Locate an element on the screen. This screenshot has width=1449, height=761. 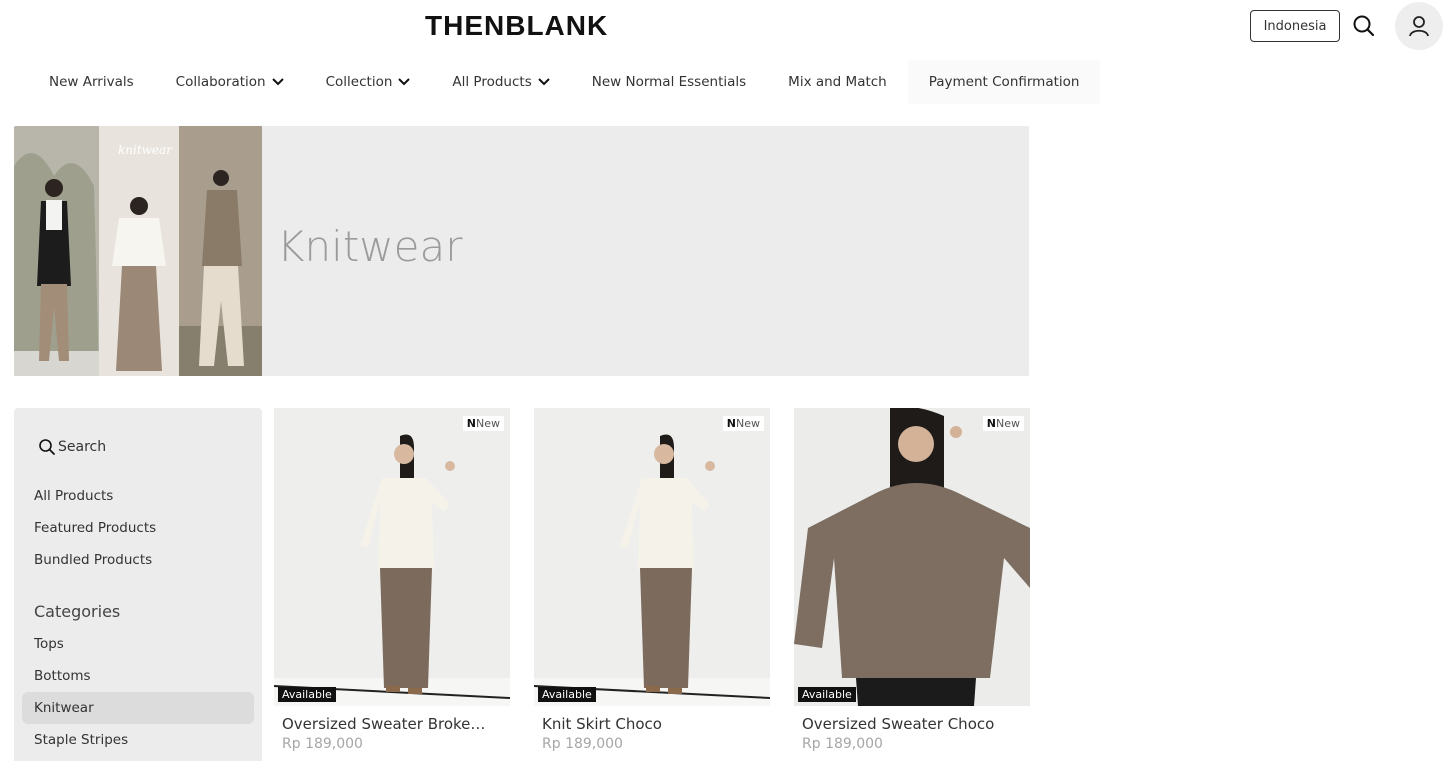
page-title: Knitwear is located at coordinates (370, 246).